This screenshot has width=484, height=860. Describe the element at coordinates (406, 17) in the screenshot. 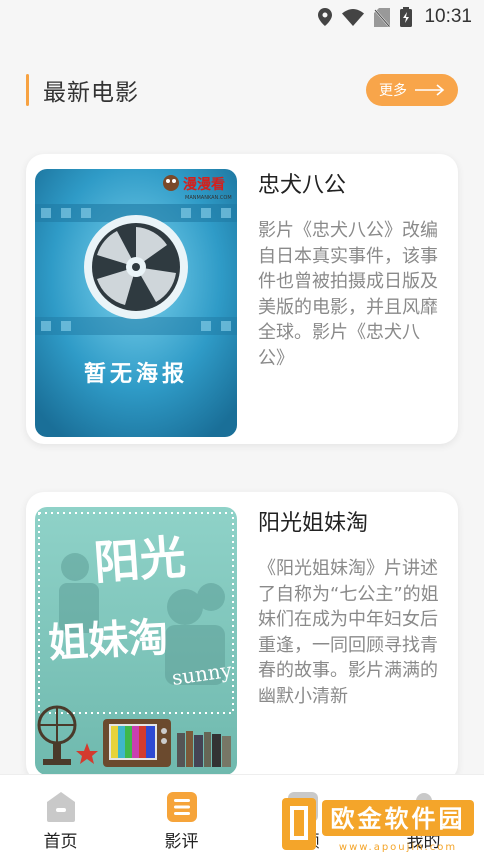

I see `battery-charging-icon` at that location.